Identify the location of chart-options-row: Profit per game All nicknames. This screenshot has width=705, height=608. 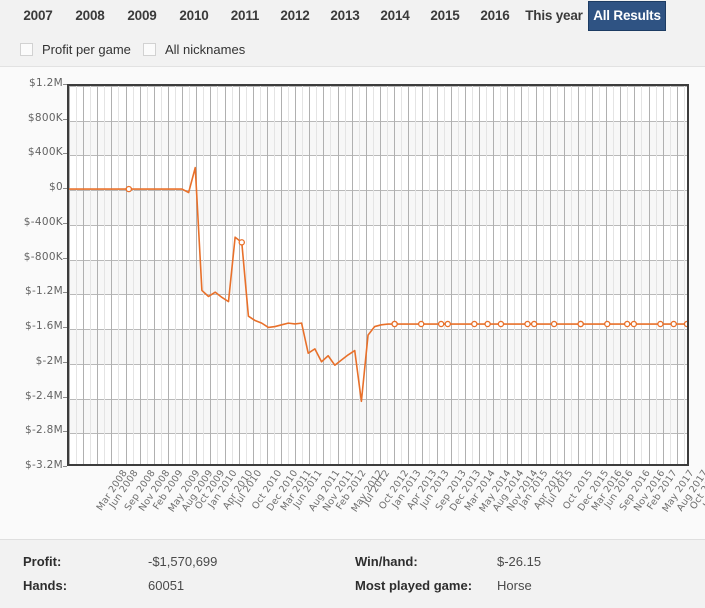
(352, 49).